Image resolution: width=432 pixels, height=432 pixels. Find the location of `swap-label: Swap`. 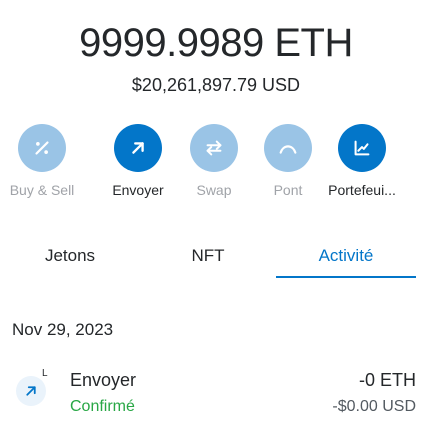

swap-label: Swap is located at coordinates (214, 190).